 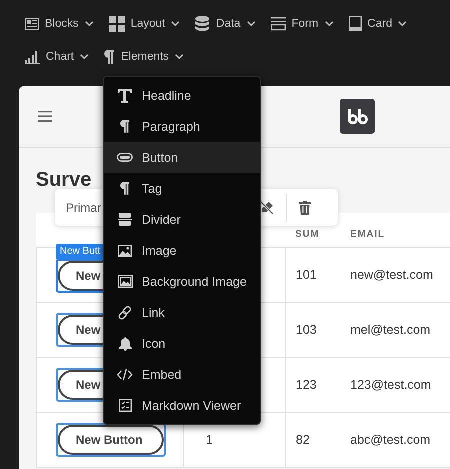 What do you see at coordinates (313, 384) in the screenshot?
I see `table-cell: 123` at bounding box center [313, 384].